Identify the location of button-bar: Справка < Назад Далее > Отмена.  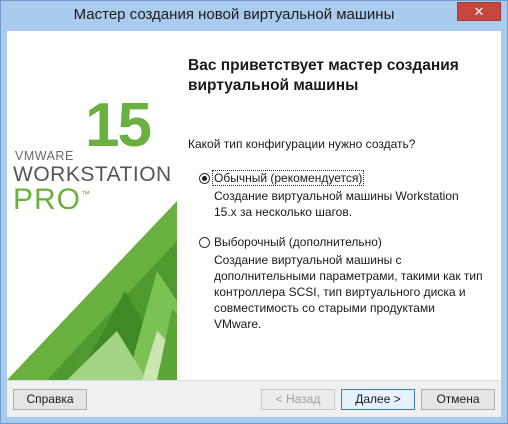
(254, 398).